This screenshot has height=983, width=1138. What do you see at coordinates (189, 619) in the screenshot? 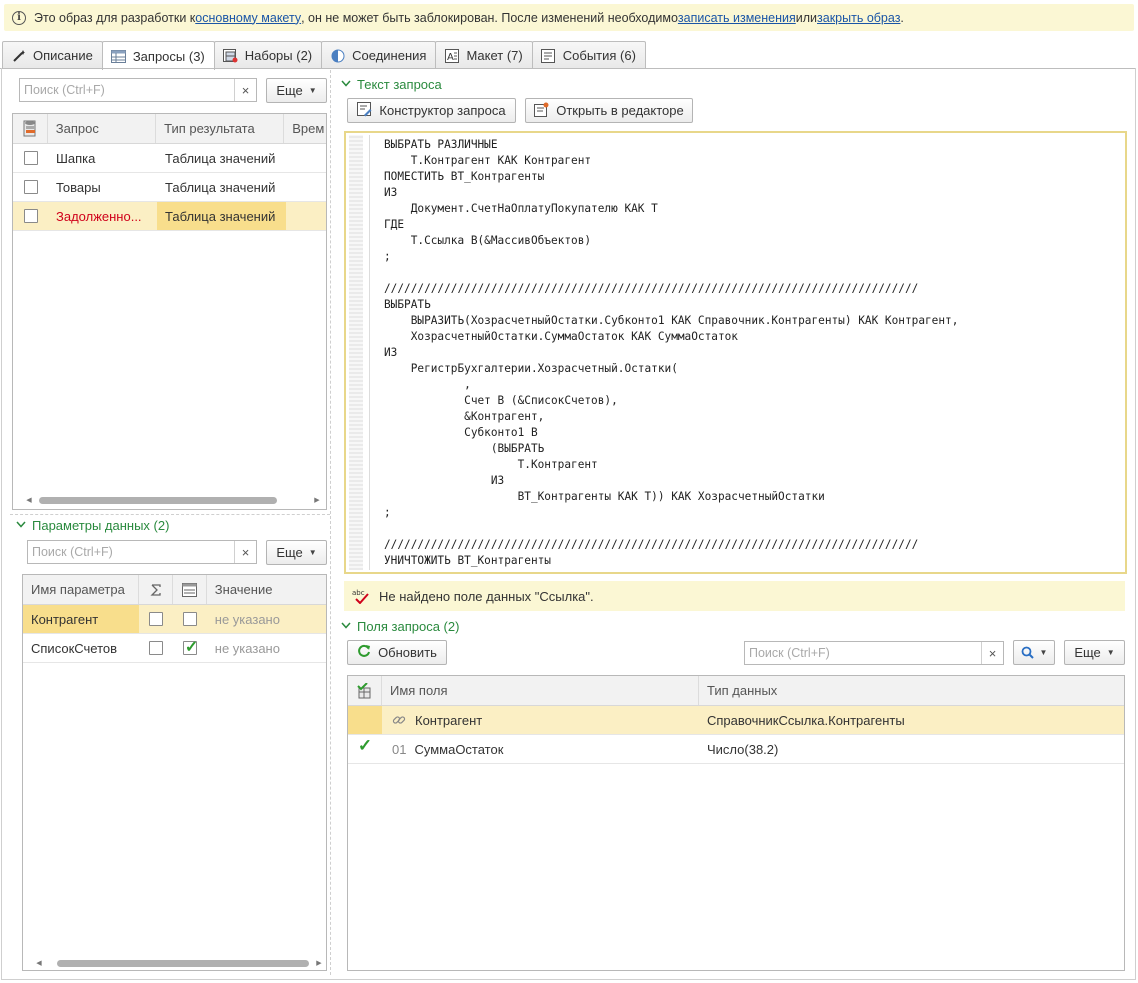
I see `list-checkbox` at bounding box center [189, 619].